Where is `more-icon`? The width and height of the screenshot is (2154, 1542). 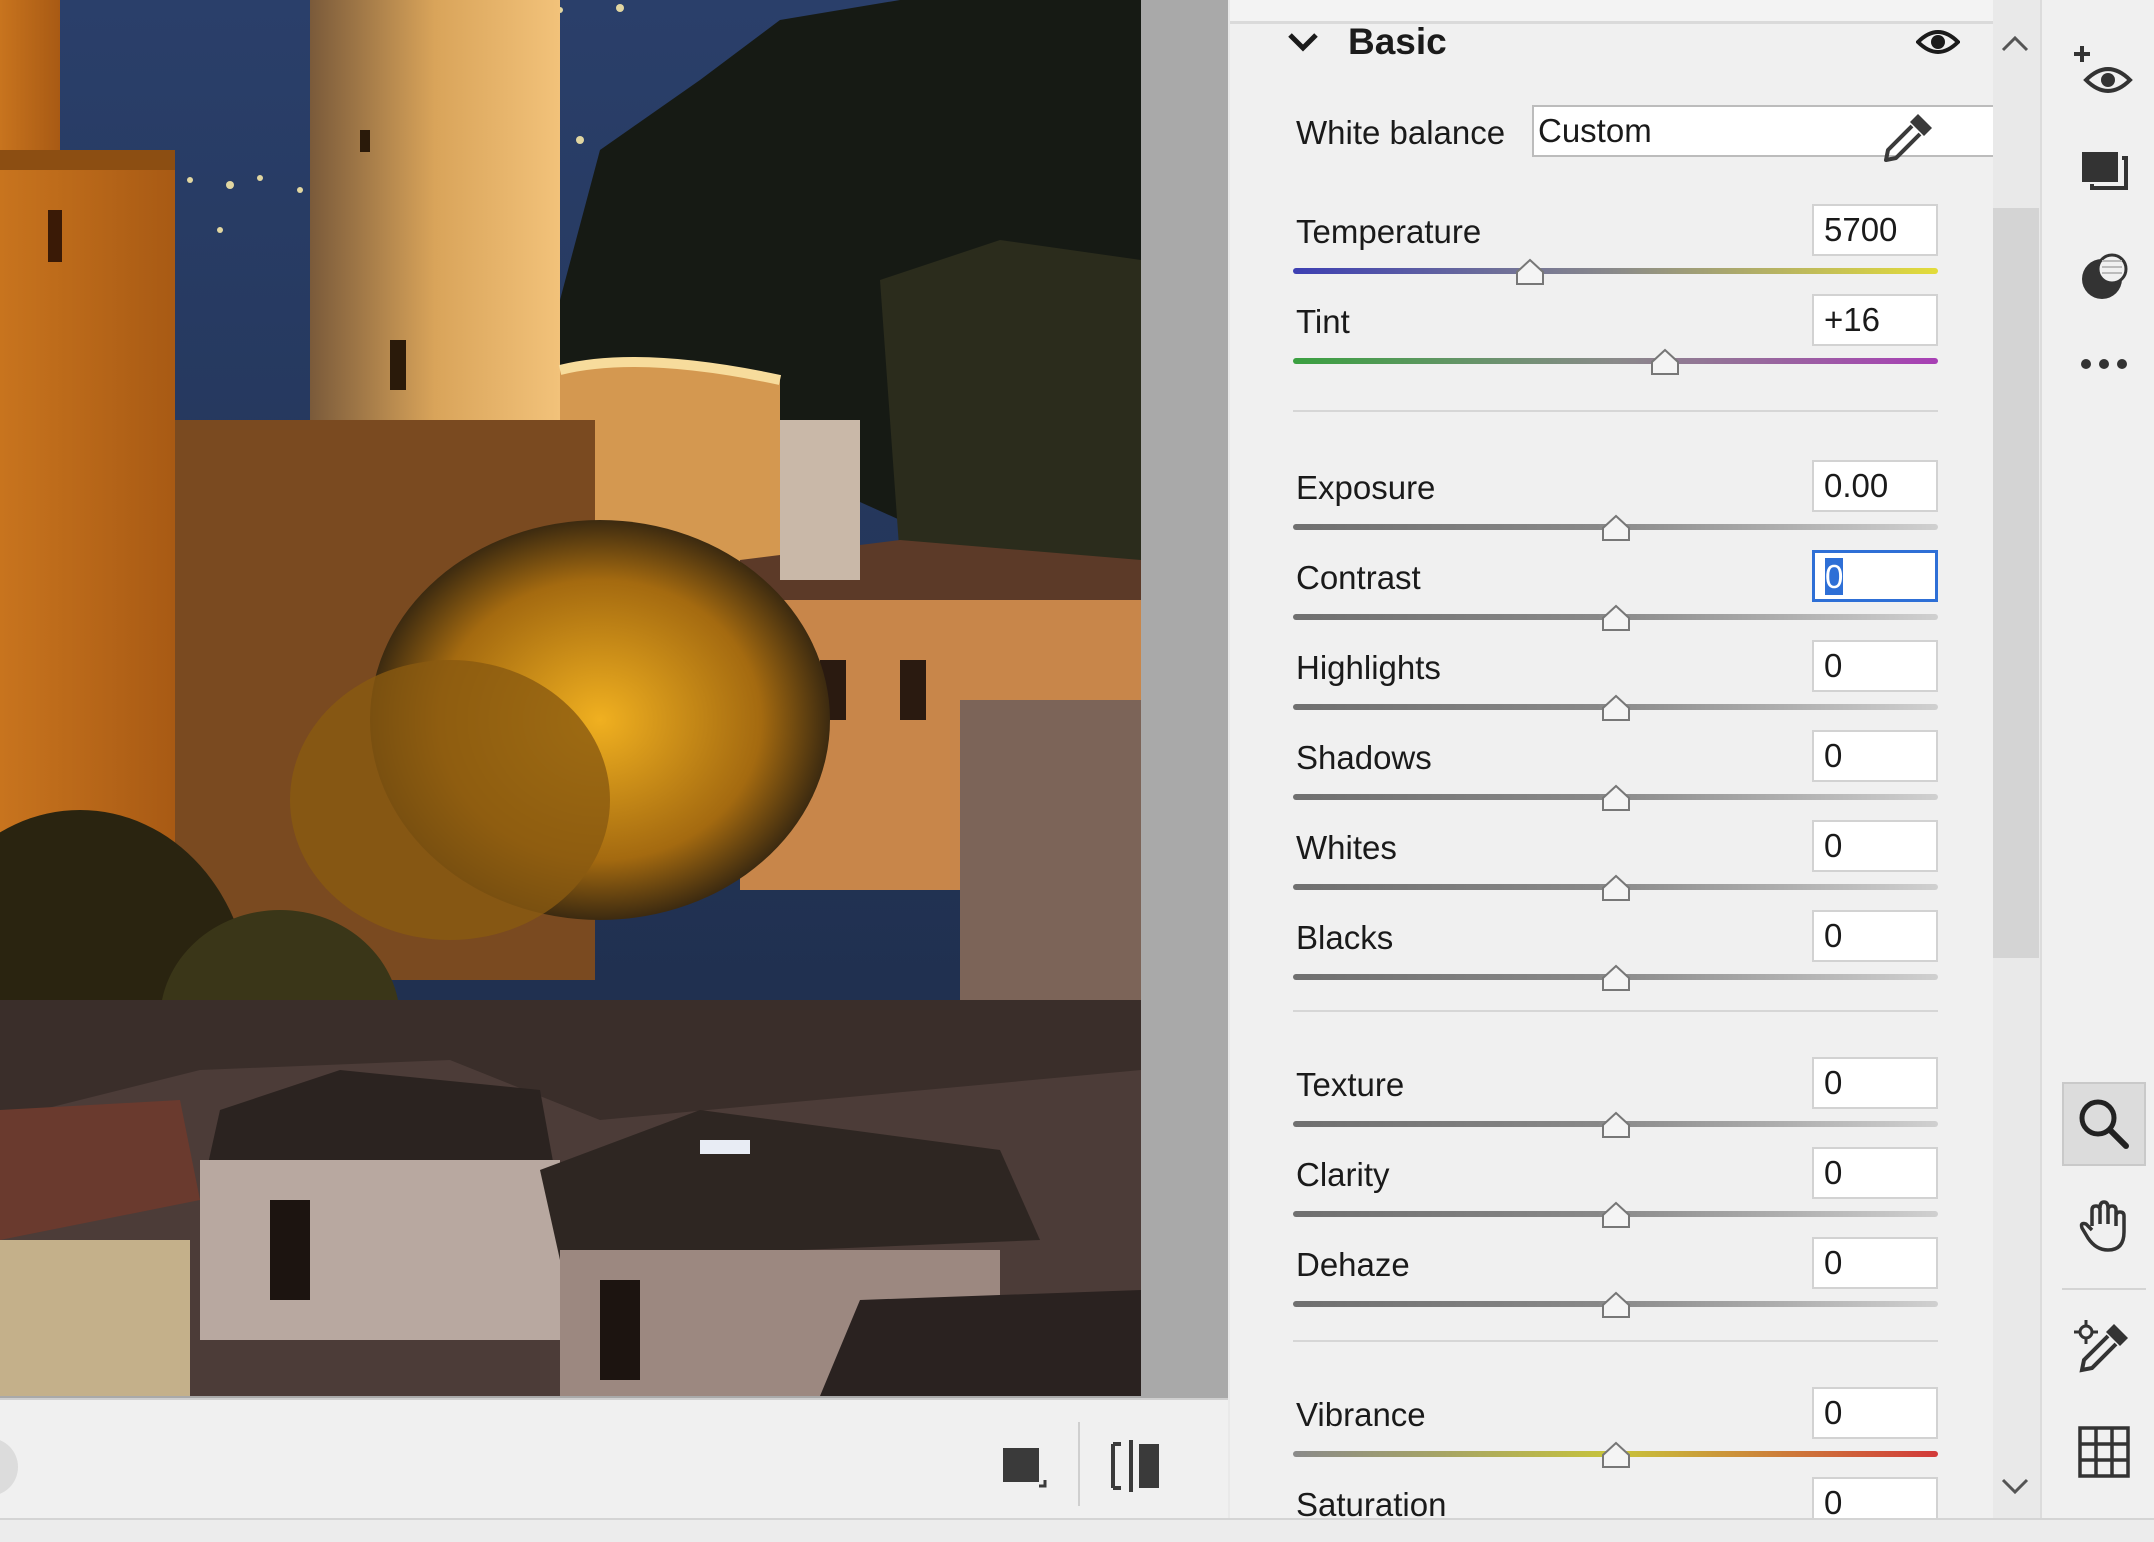
more-icon is located at coordinates (2104, 364).